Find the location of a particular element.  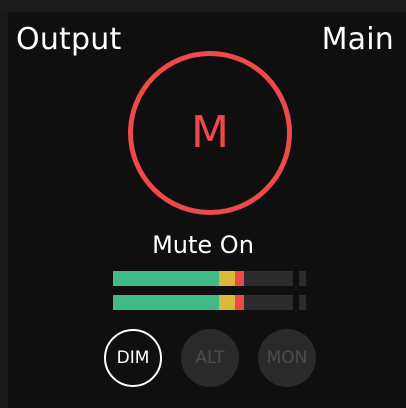

mute-button-label: M is located at coordinates (210, 132).